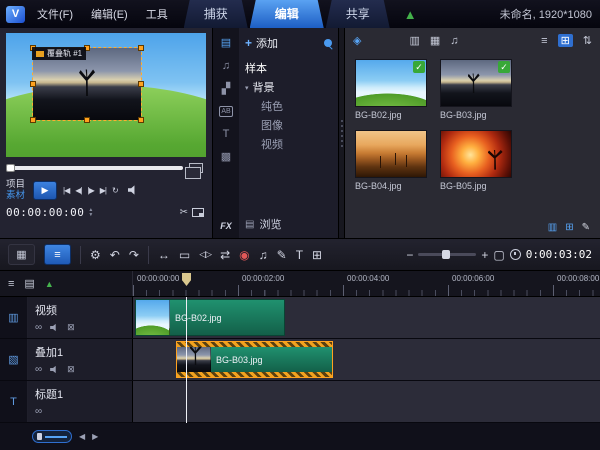 This screenshot has width=600, height=450. What do you see at coordinates (366, 317) in the screenshot?
I see `video-track-lane: BG-B02.jpg` at bounding box center [366, 317].